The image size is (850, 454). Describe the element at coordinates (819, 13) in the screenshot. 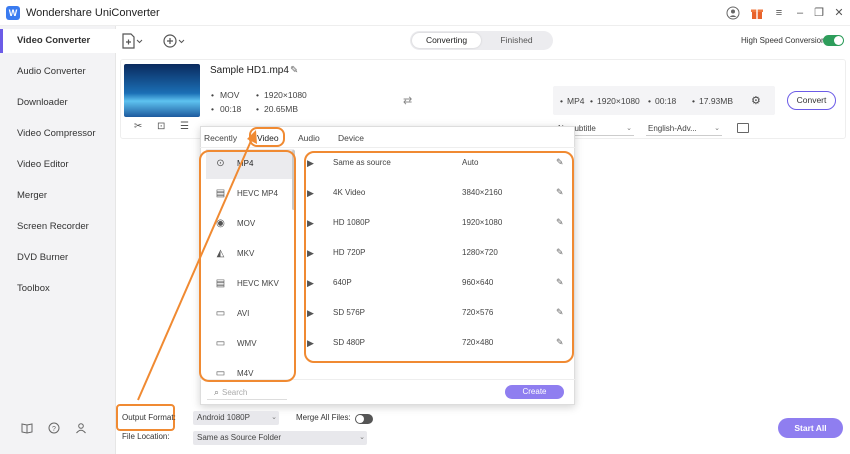

I see `restore-icon: ❐` at that location.